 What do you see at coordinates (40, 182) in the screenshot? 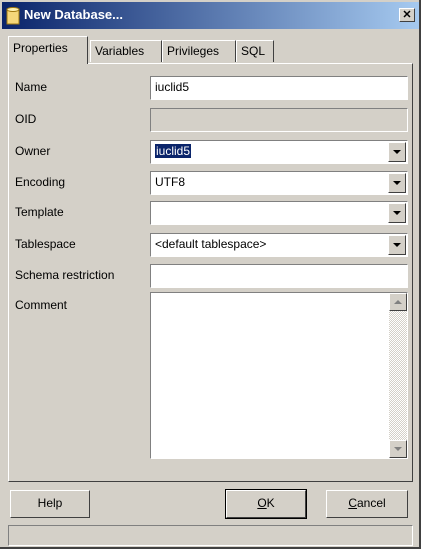
I see `encoding-label: Encoding` at bounding box center [40, 182].